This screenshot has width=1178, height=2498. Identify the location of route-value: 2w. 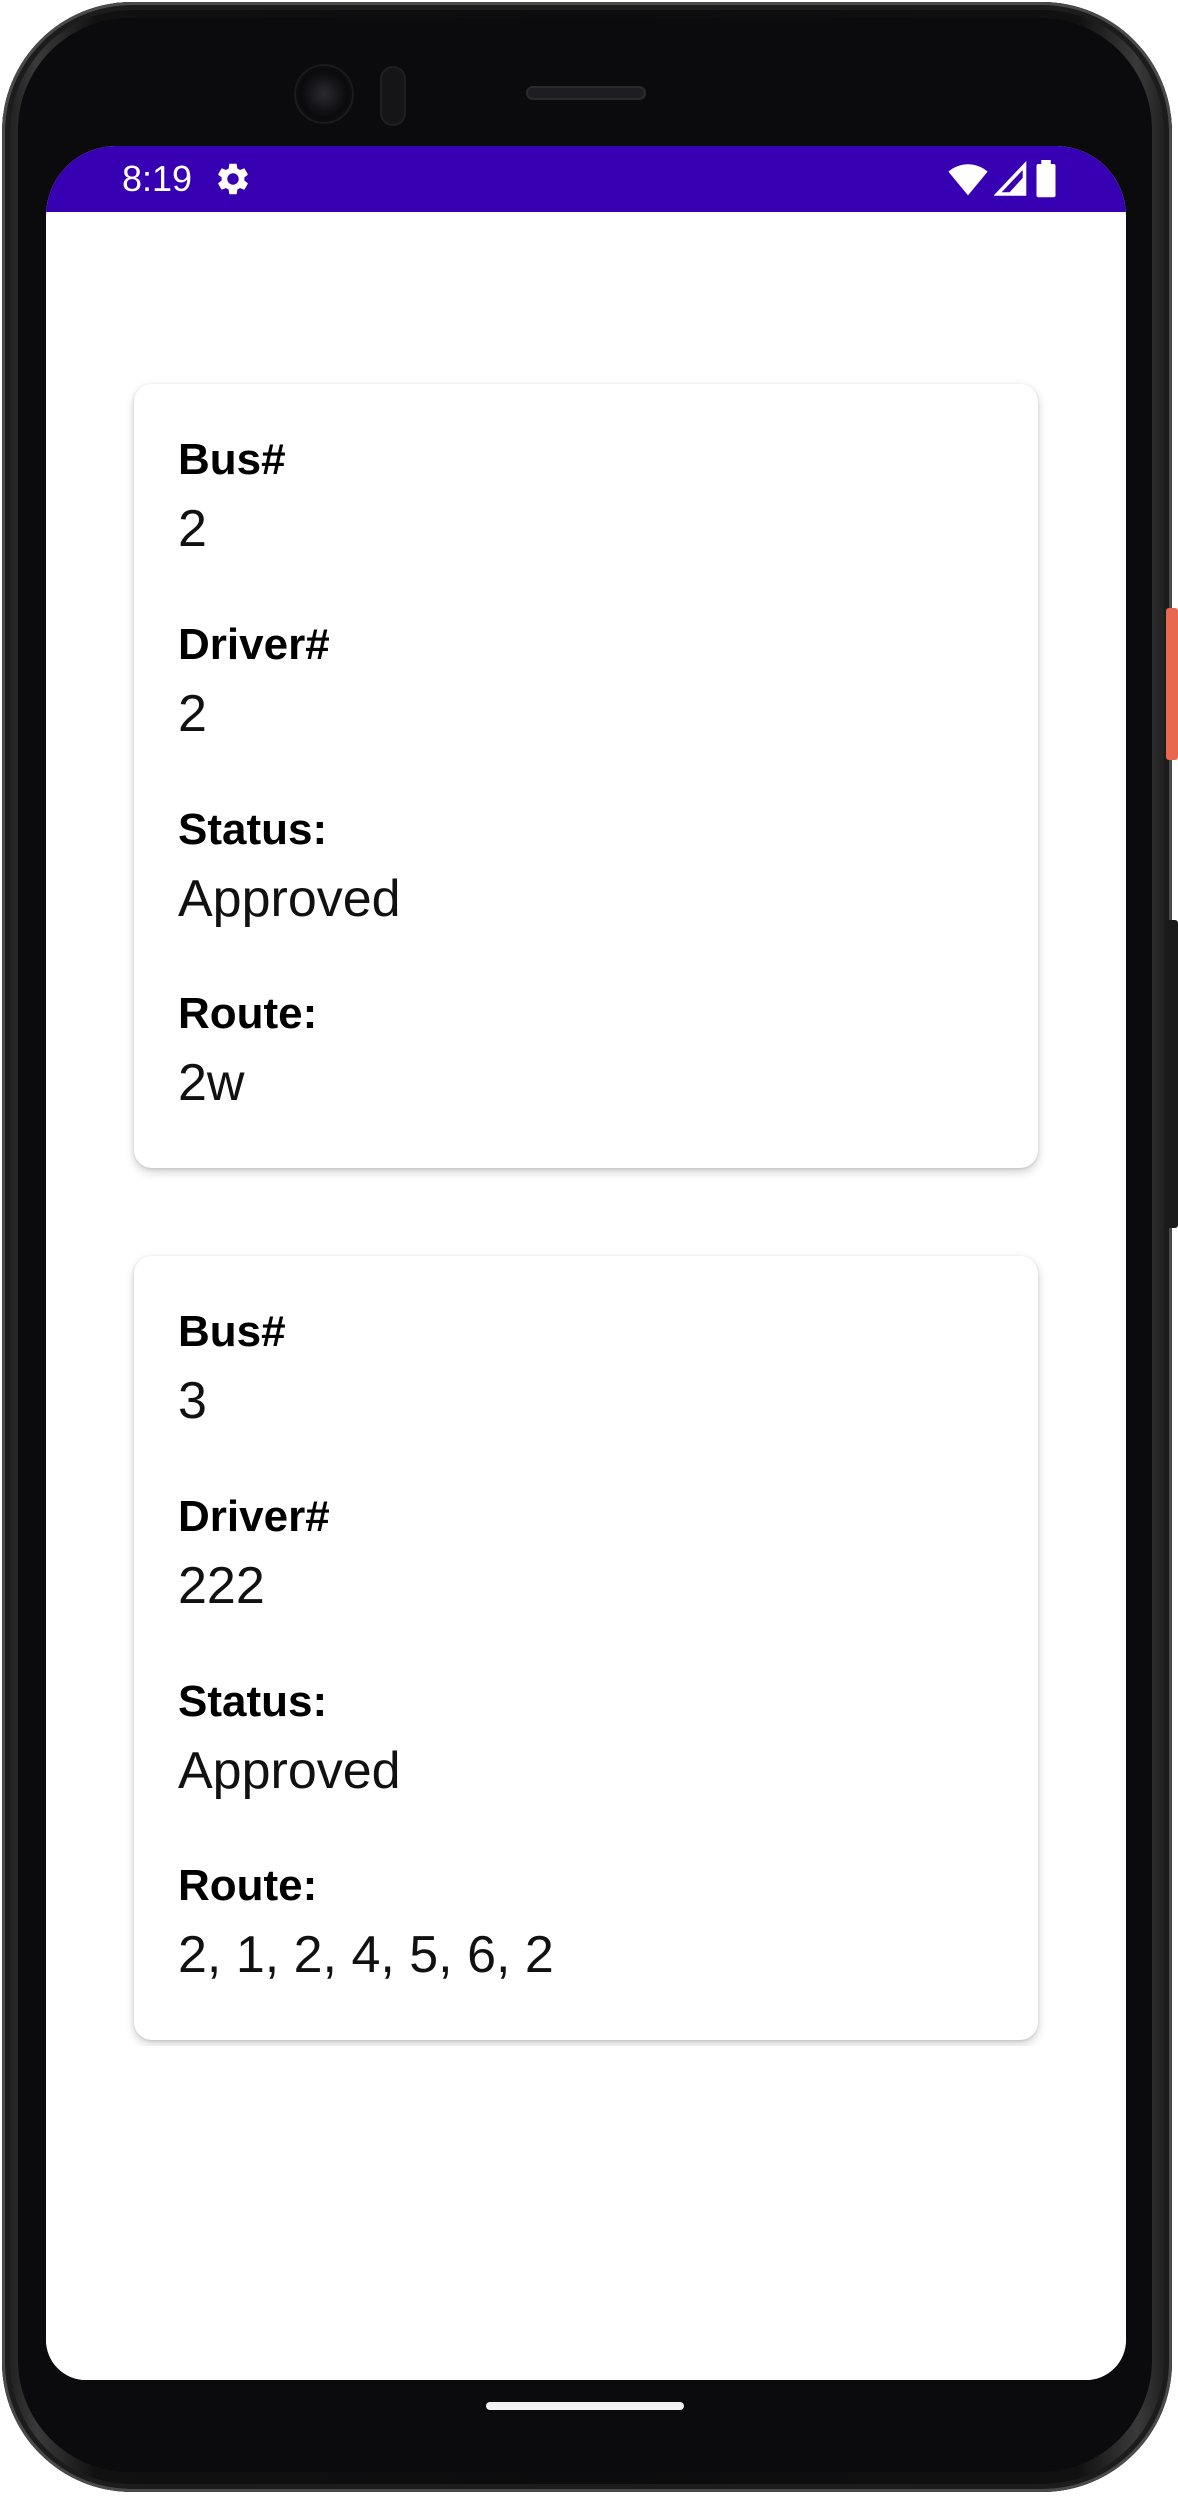
(211, 1083).